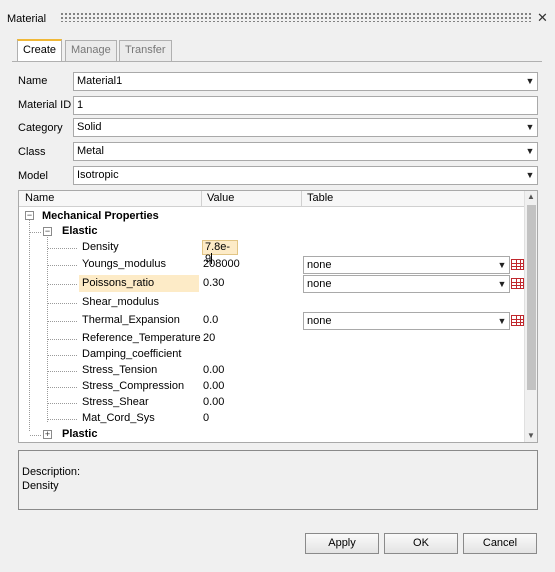 This screenshot has height=572, width=555. What do you see at coordinates (271, 216) in the screenshot?
I see `tree-row-mechanical-properties: − Mechanical Properties` at bounding box center [271, 216].